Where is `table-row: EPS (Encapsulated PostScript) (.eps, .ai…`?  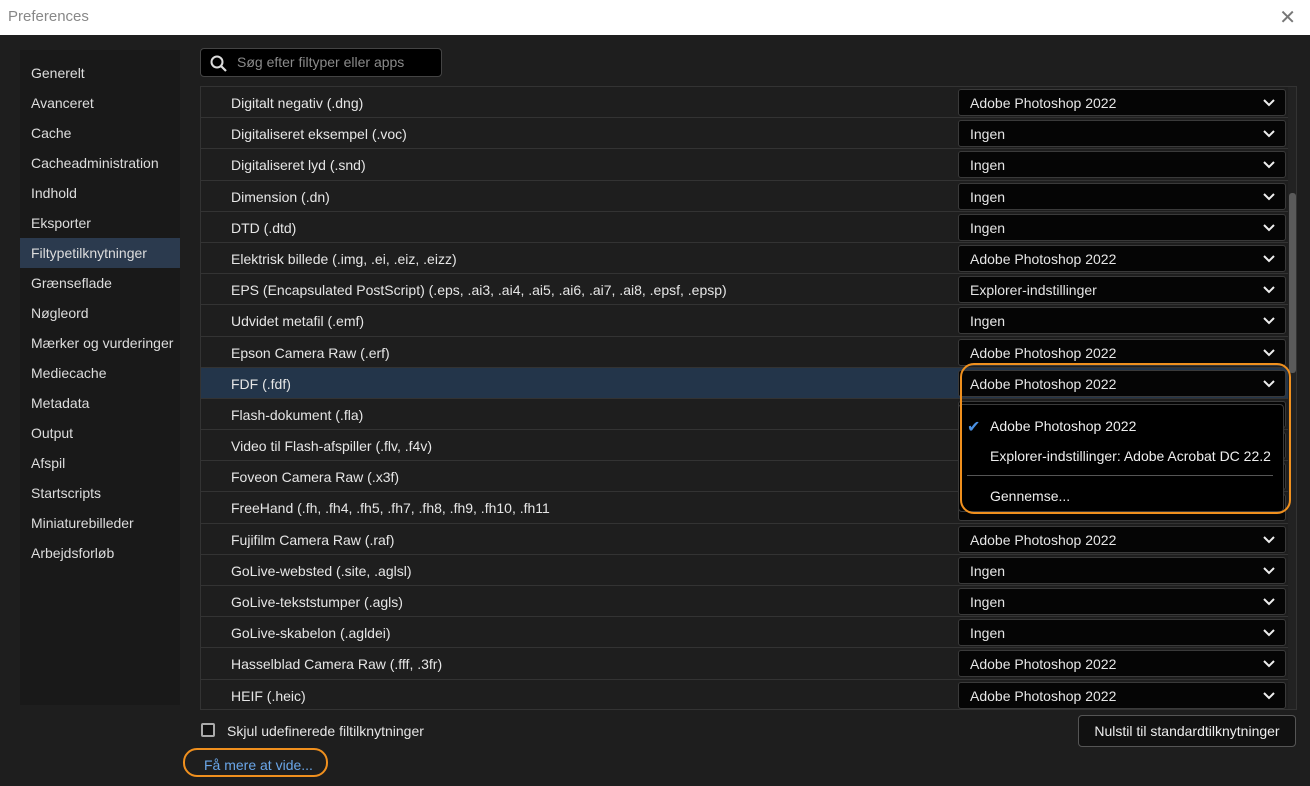
table-row: EPS (Encapsulated PostScript) (.eps, .ai… is located at coordinates (748, 290).